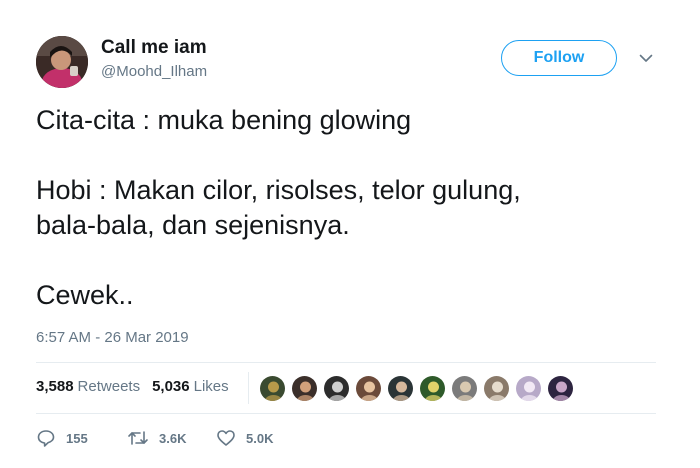  Describe the element at coordinates (85, 295) in the screenshot. I see `tweet-line: Cewek..` at that location.